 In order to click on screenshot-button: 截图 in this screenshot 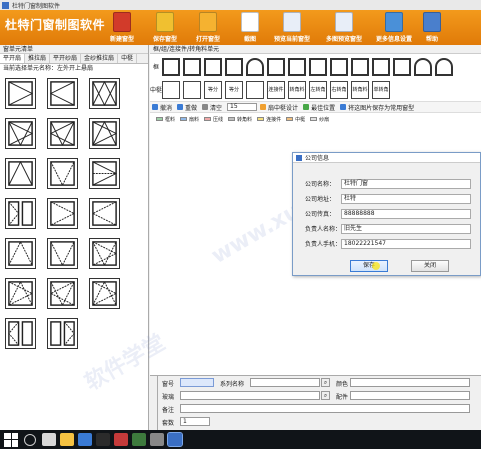, I will do `click(250, 27)`.